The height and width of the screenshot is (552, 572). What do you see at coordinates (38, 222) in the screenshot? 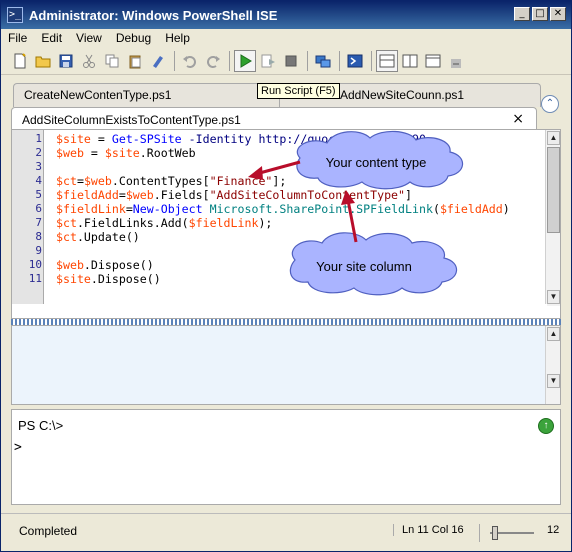
I see `line-number: 7` at bounding box center [38, 222].